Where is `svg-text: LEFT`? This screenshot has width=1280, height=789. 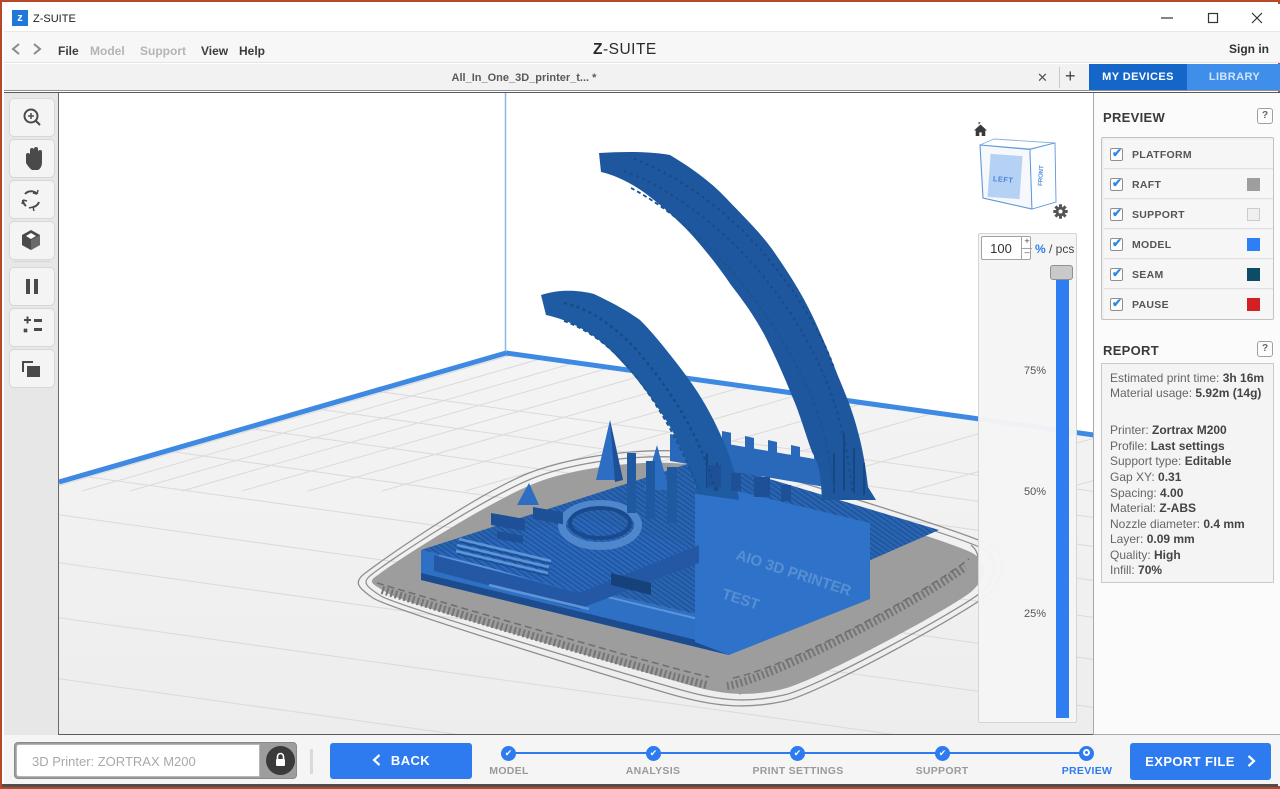
svg-text: LEFT is located at coordinates (1003, 179).